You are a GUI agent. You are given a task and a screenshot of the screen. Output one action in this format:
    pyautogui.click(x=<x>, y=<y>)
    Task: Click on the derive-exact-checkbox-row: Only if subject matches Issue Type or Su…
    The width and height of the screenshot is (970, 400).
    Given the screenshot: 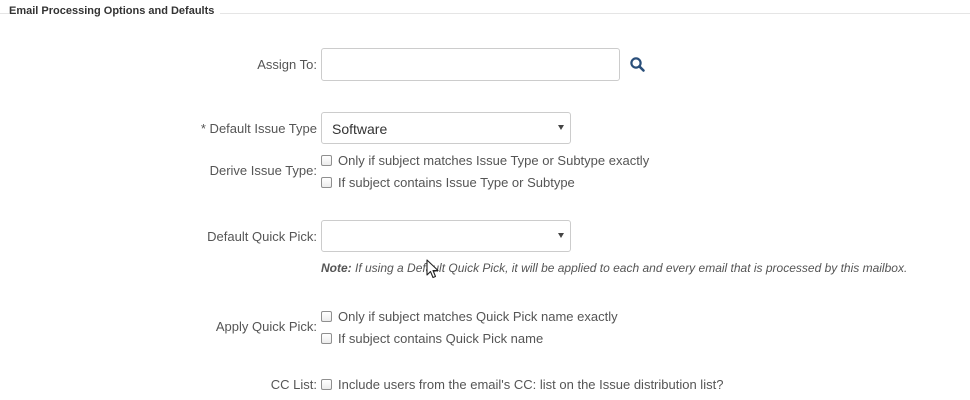 What is the action you would take?
    pyautogui.click(x=485, y=162)
    